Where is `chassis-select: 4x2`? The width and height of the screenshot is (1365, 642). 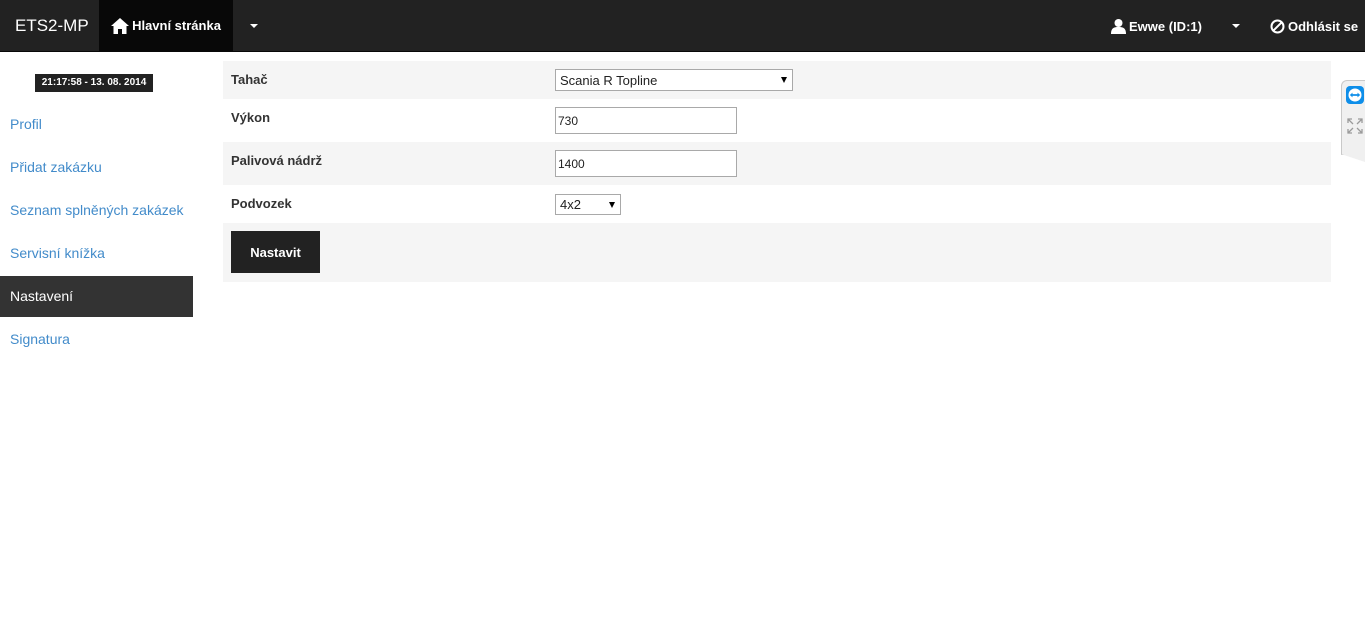
chassis-select: 4x2 is located at coordinates (588, 204).